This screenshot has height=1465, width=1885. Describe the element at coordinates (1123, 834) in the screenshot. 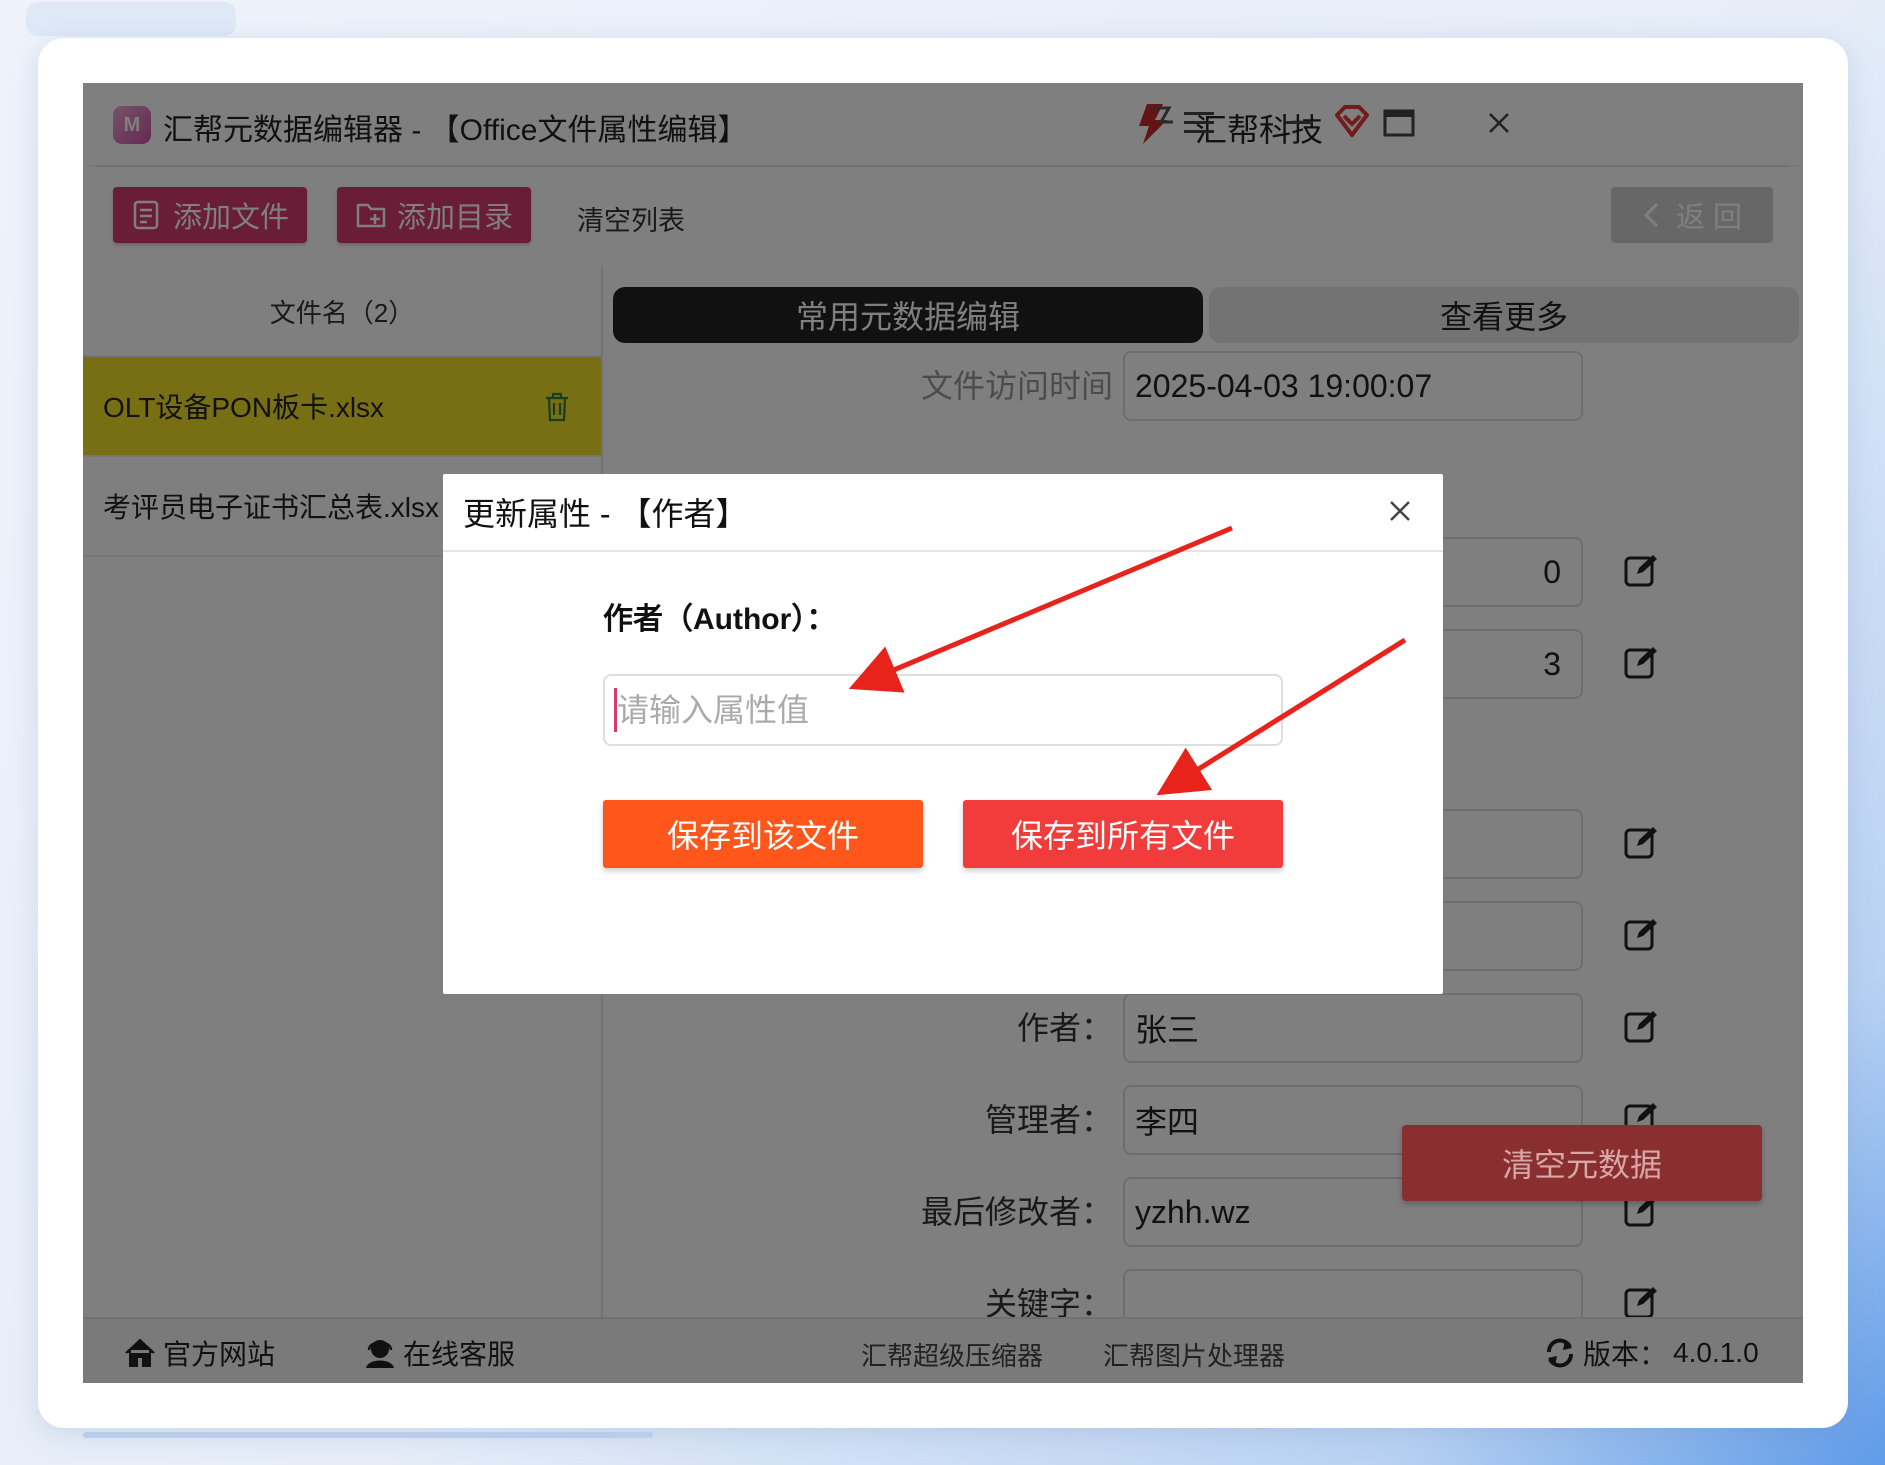

I see `save-to-all-files-button: 保存到所有文件` at that location.